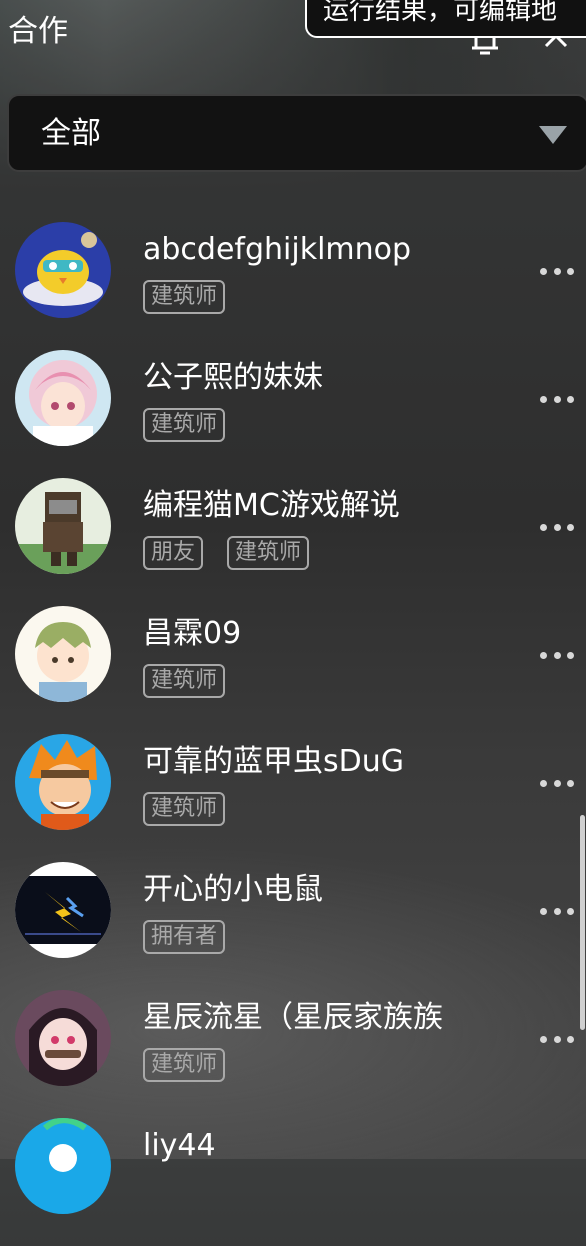 Image resolution: width=586 pixels, height=1246 pixels. I want to click on filter-selected-label: 全部, so click(71, 133).